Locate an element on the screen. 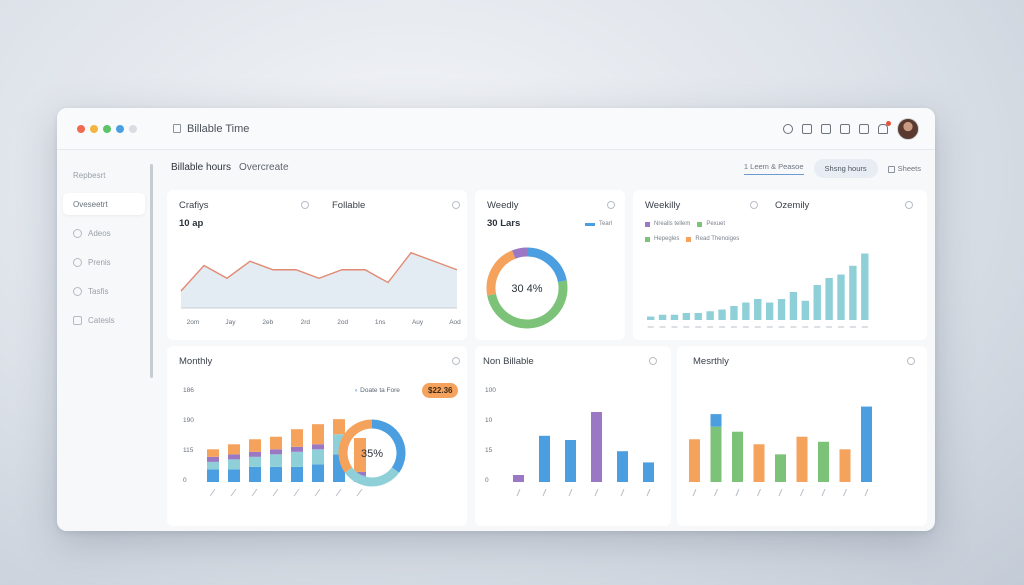 Image resolution: width=1024 pixels, height=585 pixels. bell-icon is located at coordinates (884, 127).